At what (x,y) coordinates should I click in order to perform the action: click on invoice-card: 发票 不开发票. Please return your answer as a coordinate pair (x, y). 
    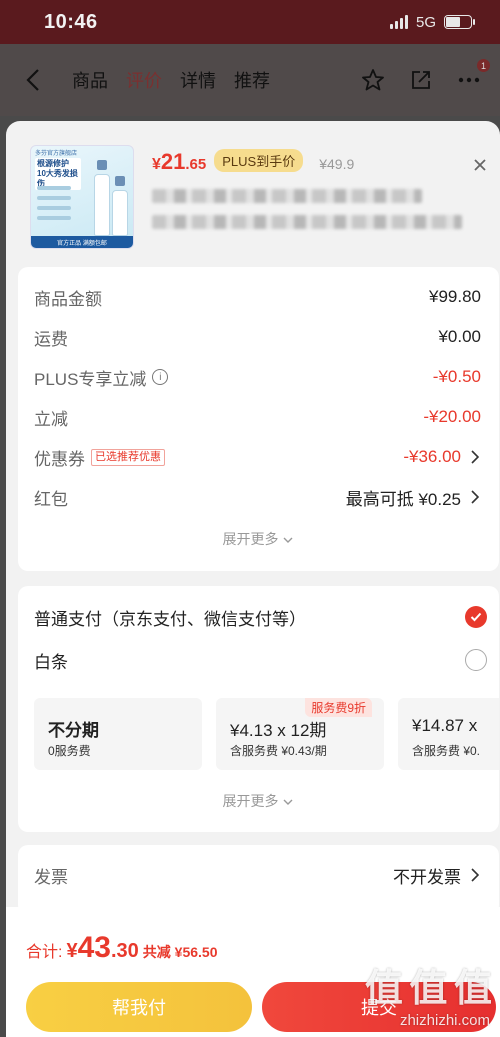
    Looking at the image, I should click on (258, 880).